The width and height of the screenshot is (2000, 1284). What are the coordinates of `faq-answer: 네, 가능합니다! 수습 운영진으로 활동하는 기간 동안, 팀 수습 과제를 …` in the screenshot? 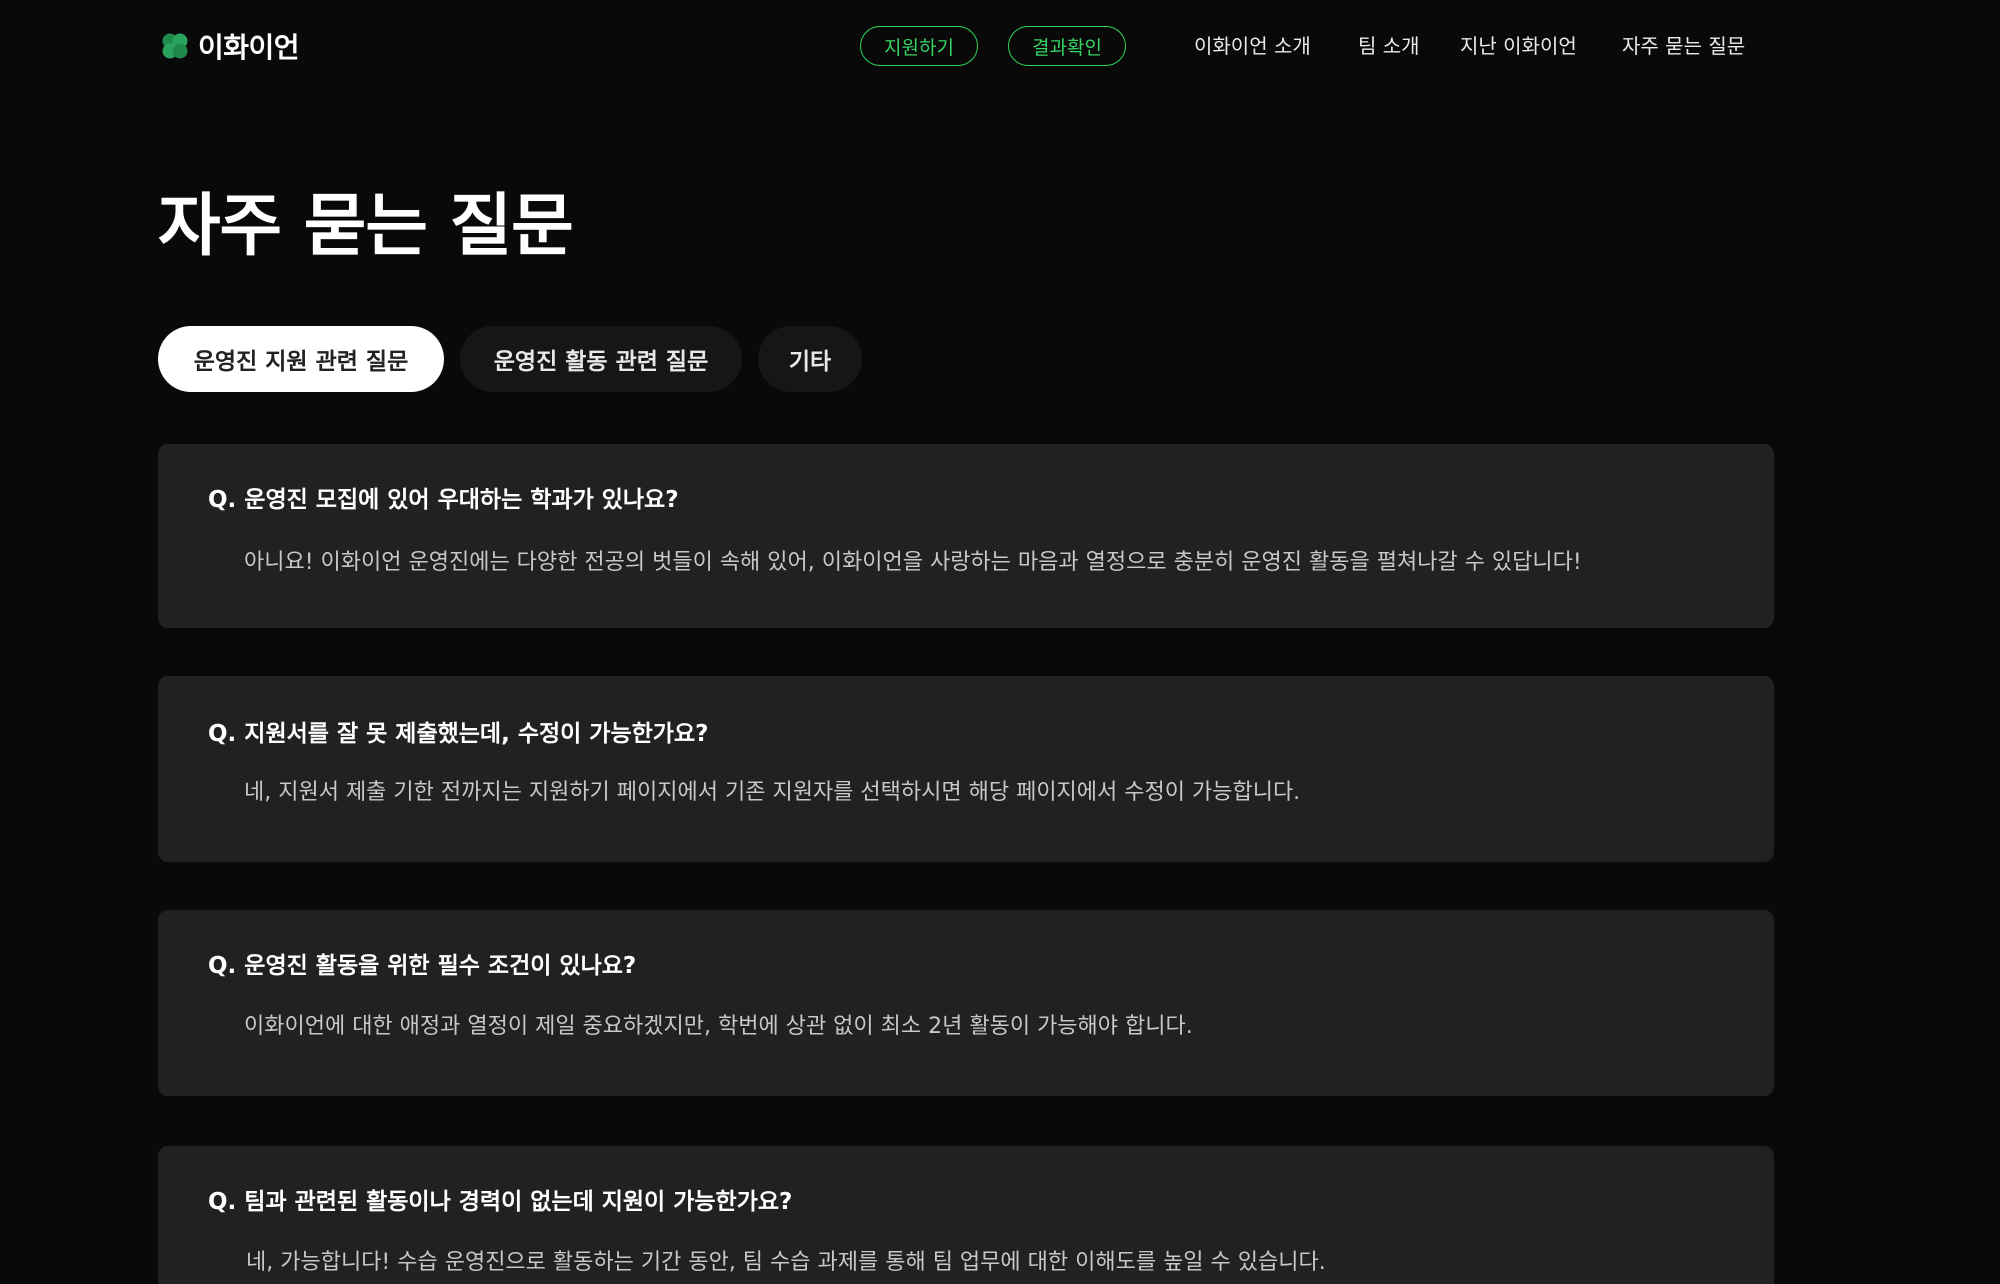 It's located at (786, 1262).